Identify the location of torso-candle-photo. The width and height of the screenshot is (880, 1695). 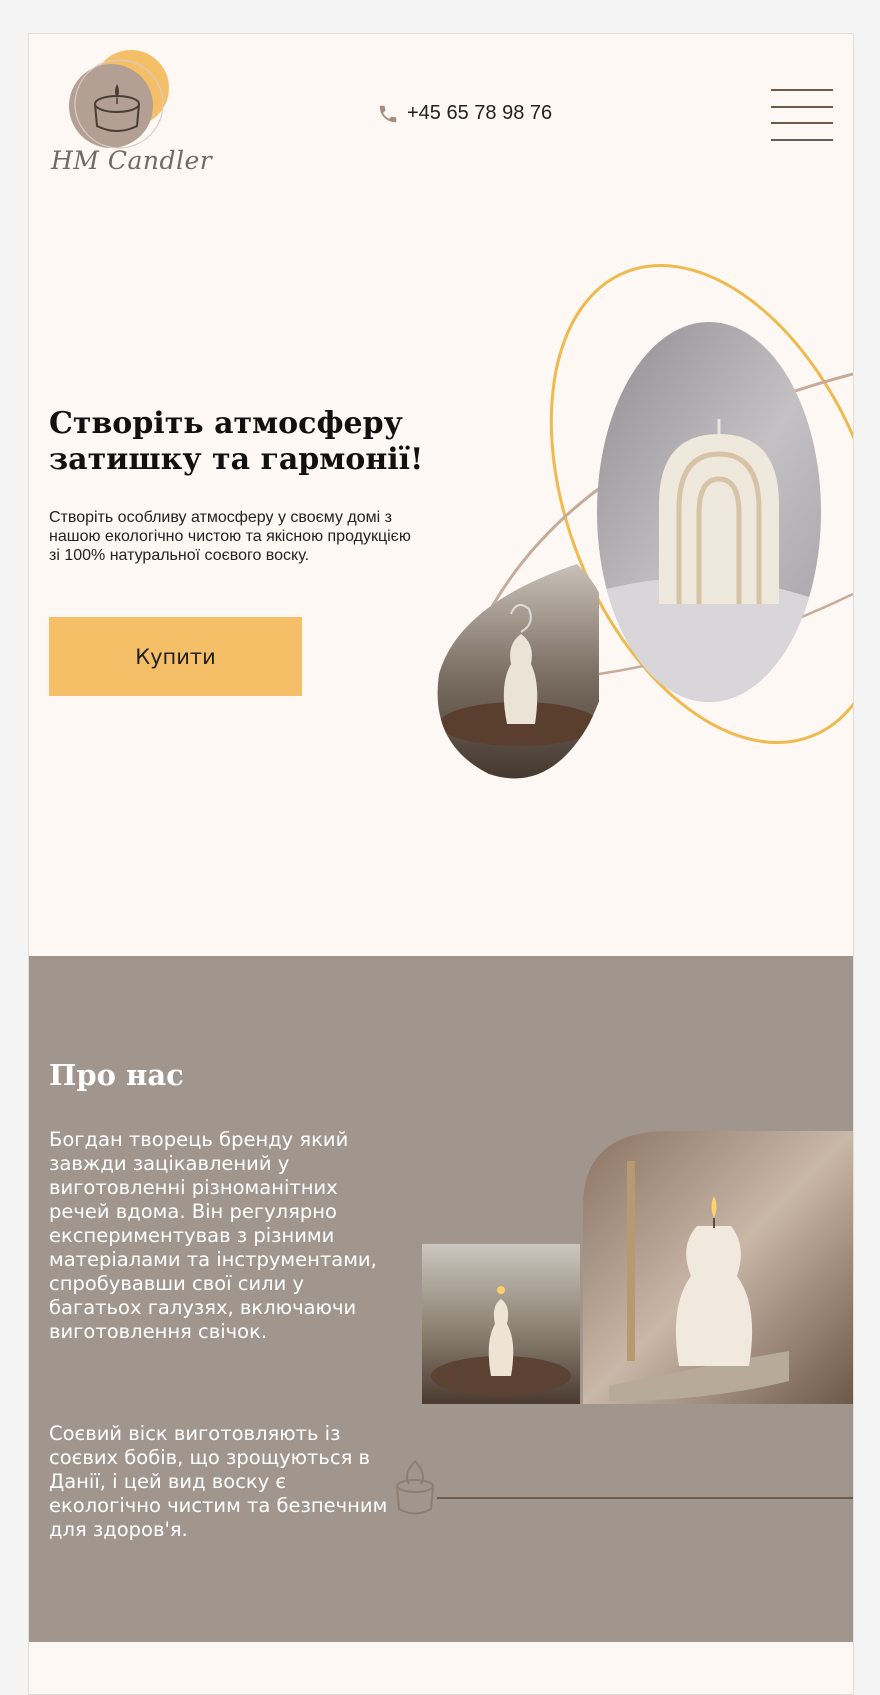
(518, 671).